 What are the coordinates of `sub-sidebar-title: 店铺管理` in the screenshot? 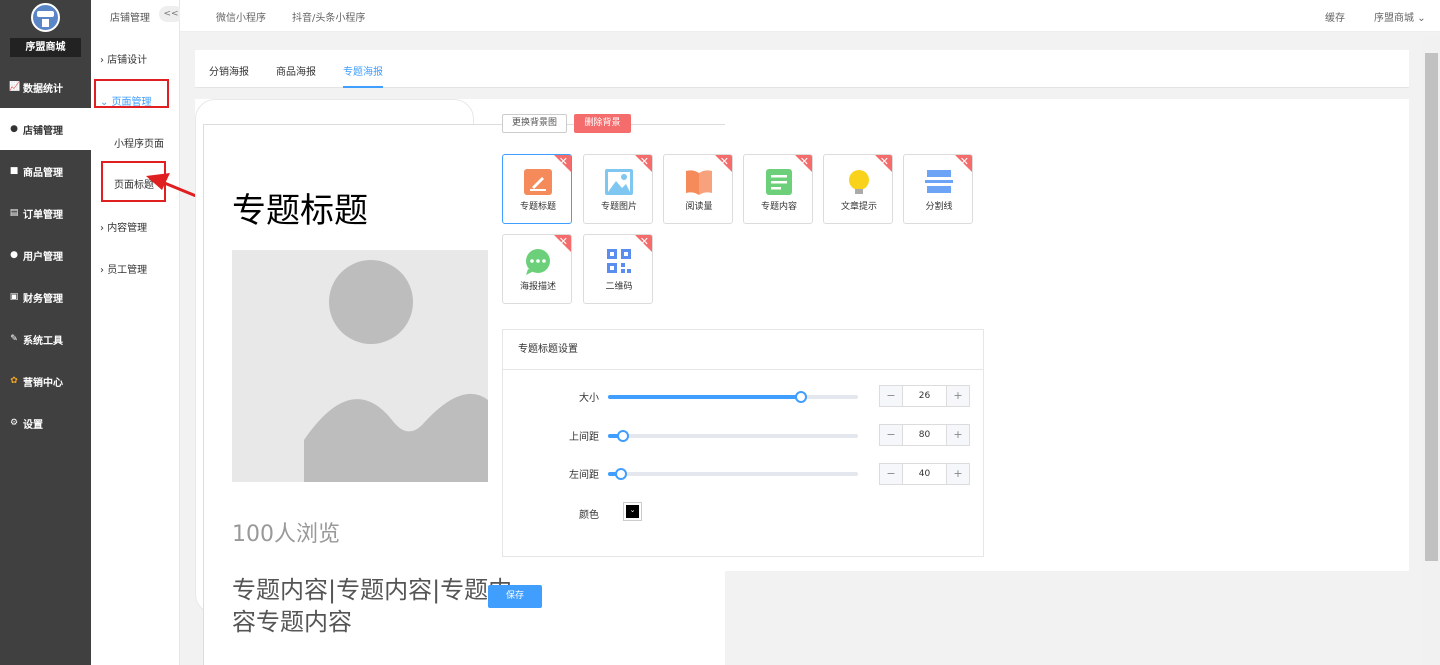 It's located at (130, 18).